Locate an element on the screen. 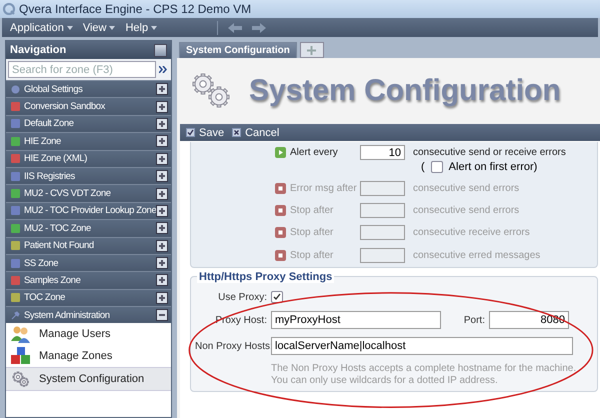  nav-sub-item: System Configuration is located at coordinates (88, 379).